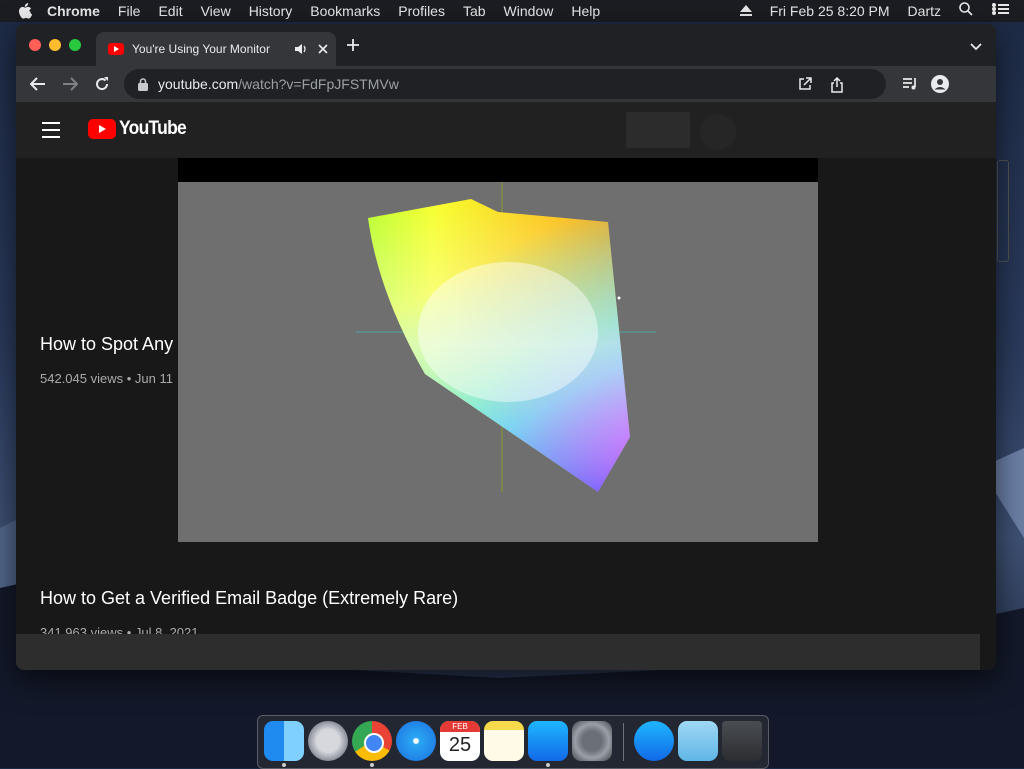  What do you see at coordinates (623, 742) in the screenshot?
I see `dock-separator` at bounding box center [623, 742].